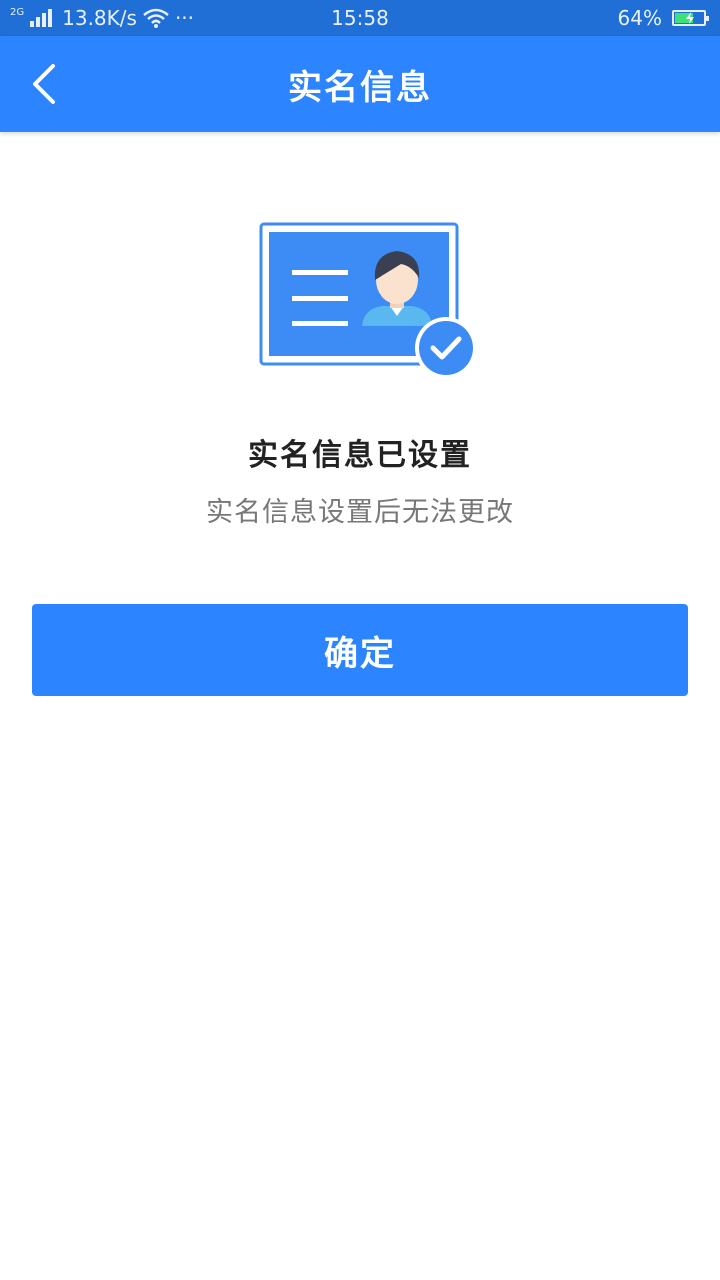 The width and height of the screenshot is (720, 1280). I want to click on status-time: 15:58, so click(360, 18).